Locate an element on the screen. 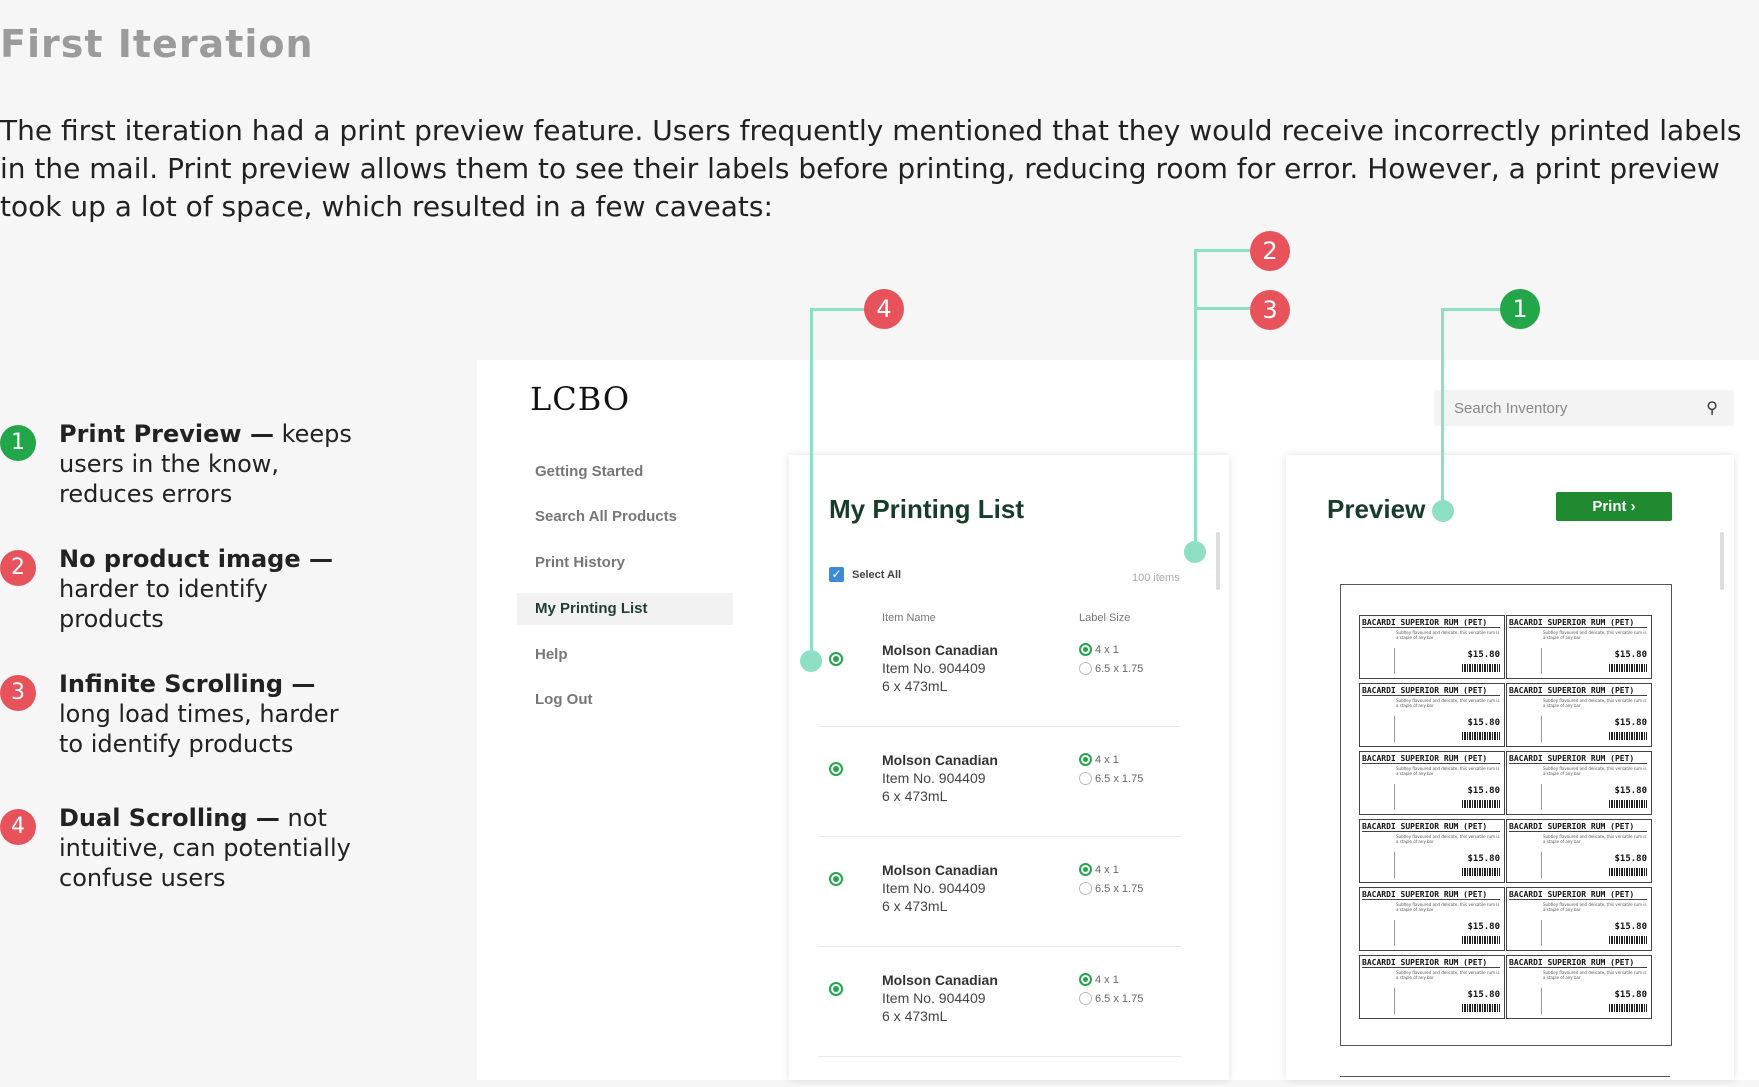  annotation-badge-3: 3 is located at coordinates (1270, 310).